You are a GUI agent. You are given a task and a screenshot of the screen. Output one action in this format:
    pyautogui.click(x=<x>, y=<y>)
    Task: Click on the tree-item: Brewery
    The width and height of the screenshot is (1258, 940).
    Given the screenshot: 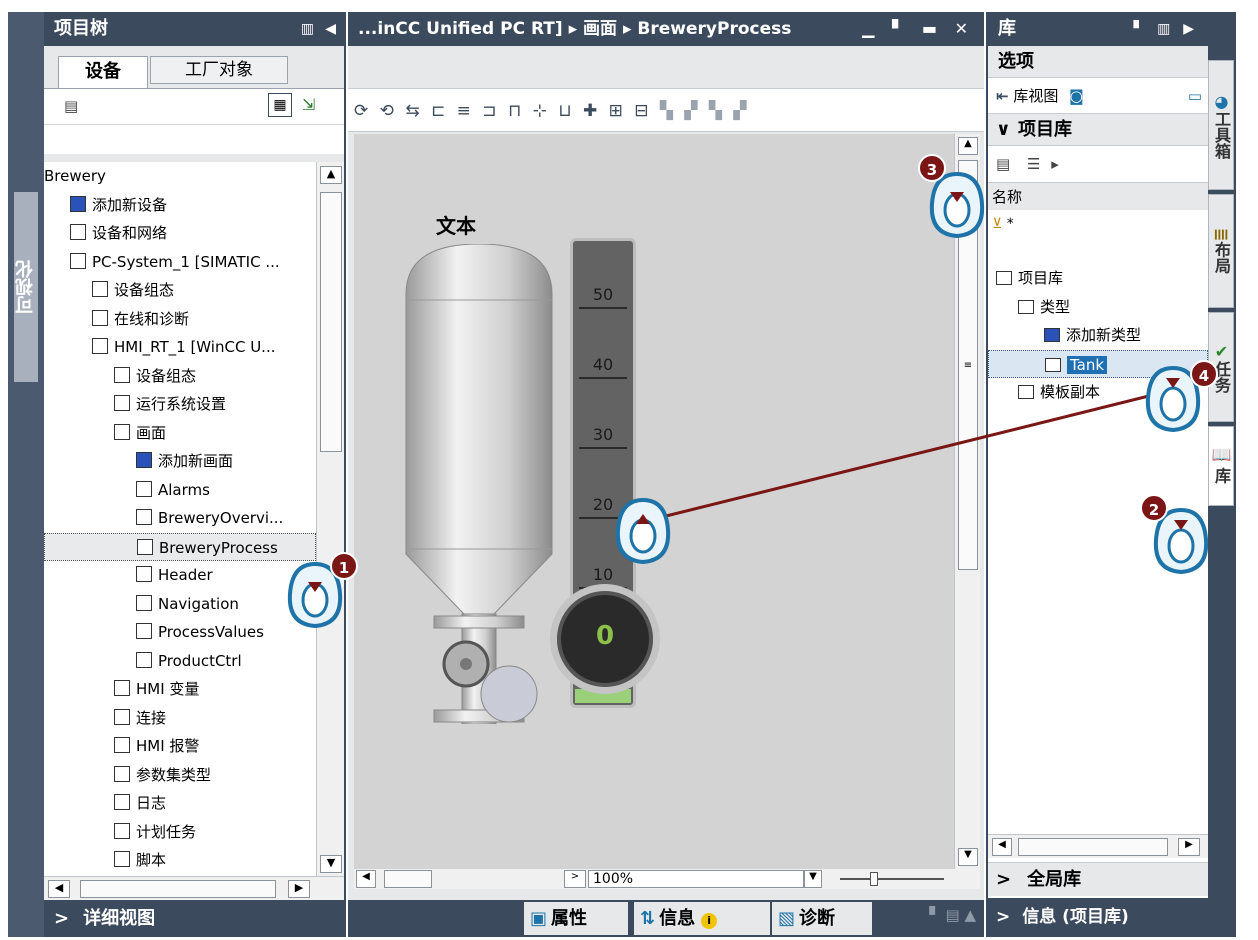 What is the action you would take?
    pyautogui.click(x=180, y=176)
    